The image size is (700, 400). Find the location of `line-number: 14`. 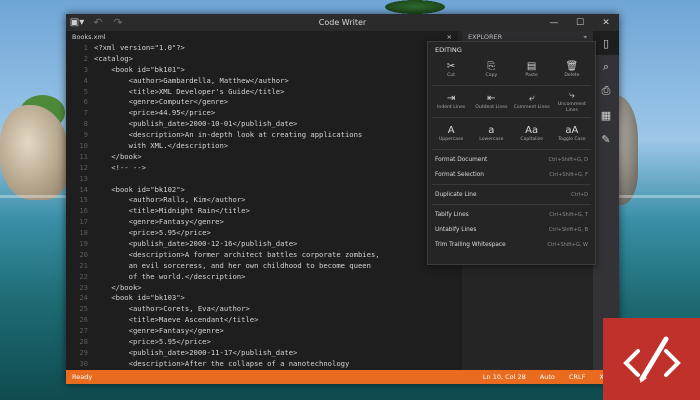

line-number: 14 is located at coordinates (83, 189).